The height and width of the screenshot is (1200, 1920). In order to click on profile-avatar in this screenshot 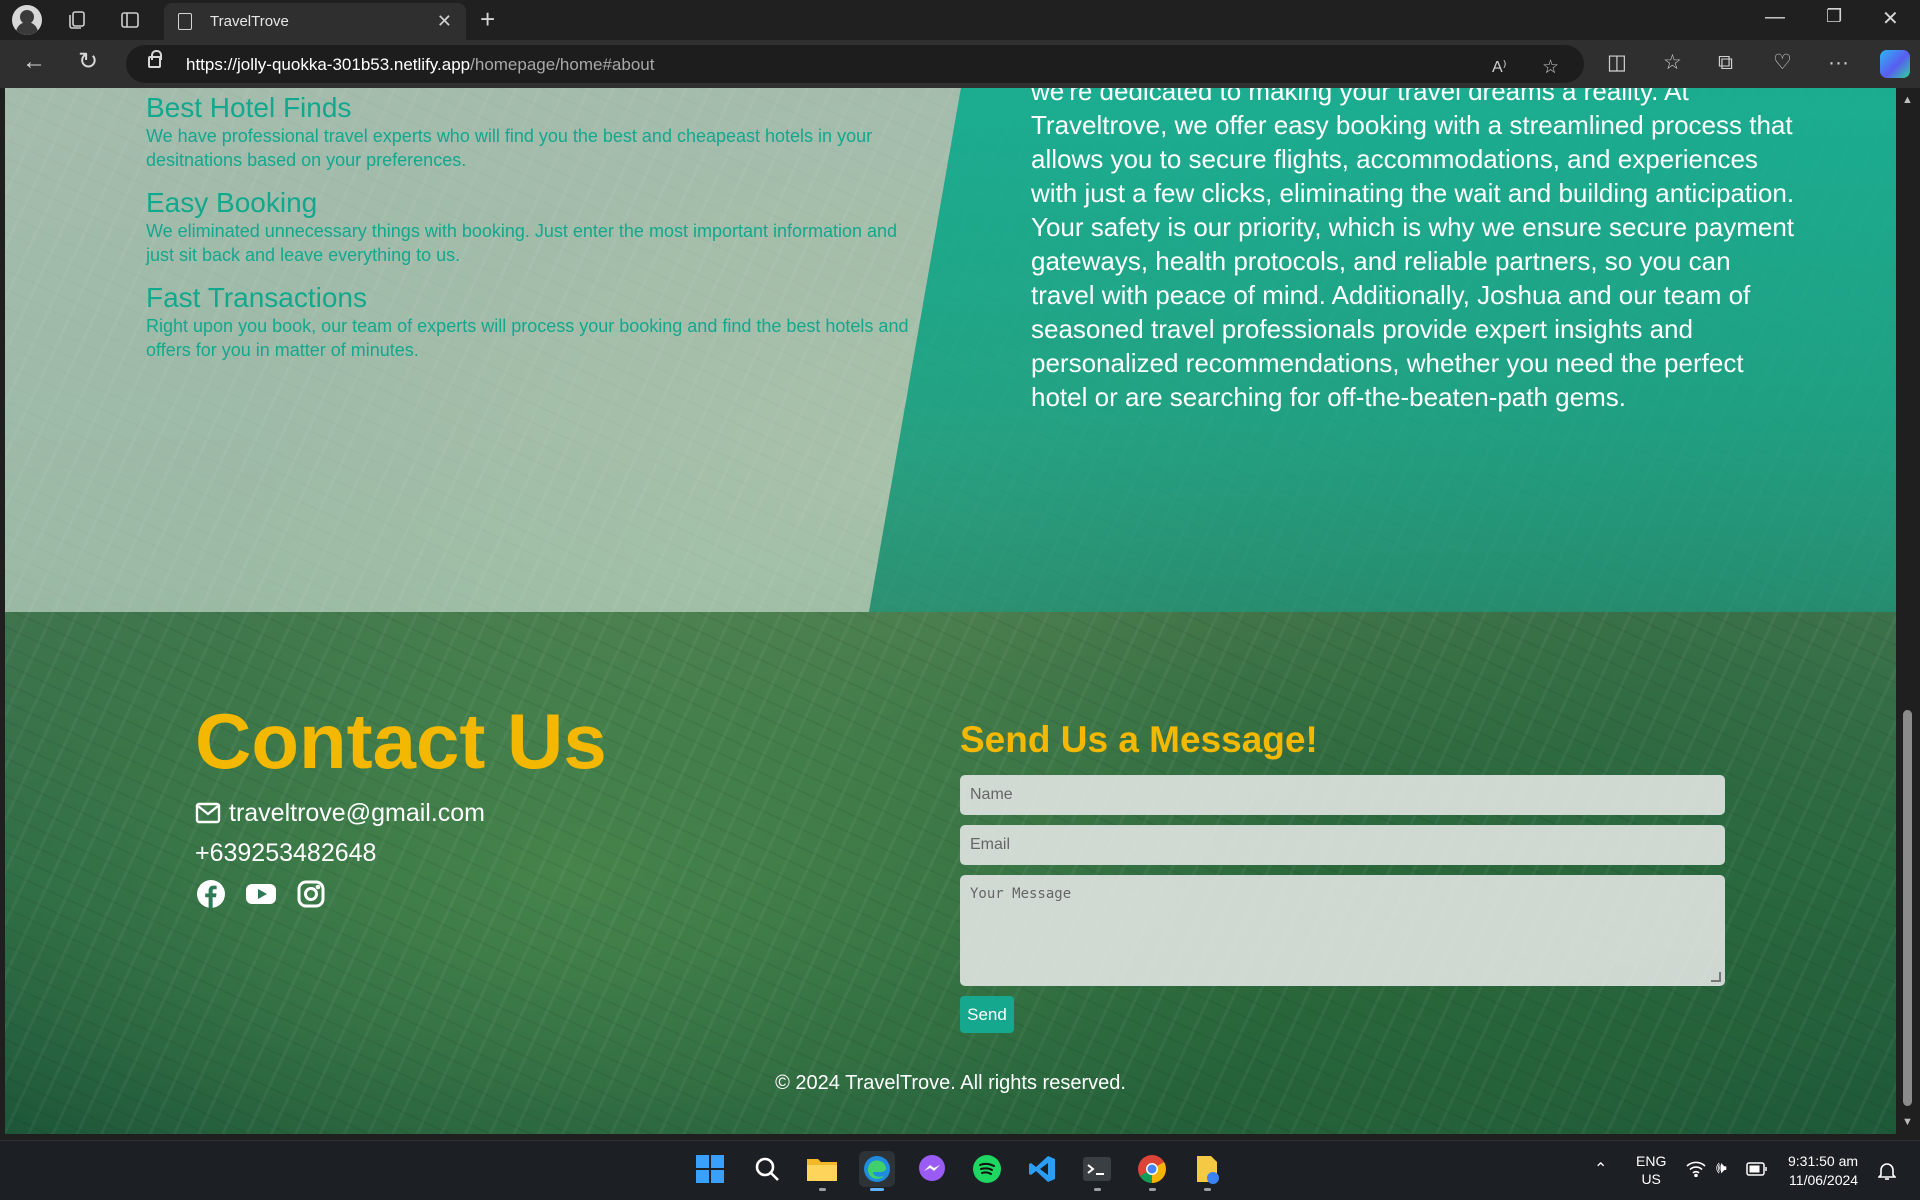, I will do `click(27, 20)`.